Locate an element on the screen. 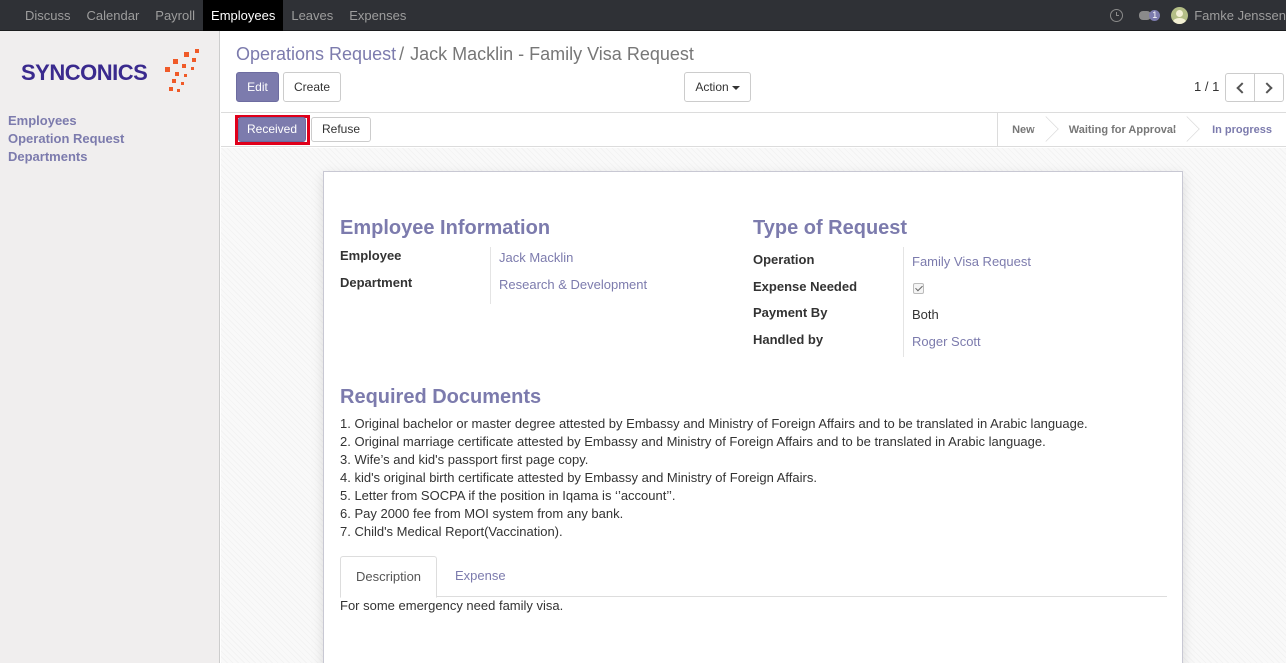 This screenshot has width=1286, height=663. chat-count-badge: 1 is located at coordinates (1155, 15).